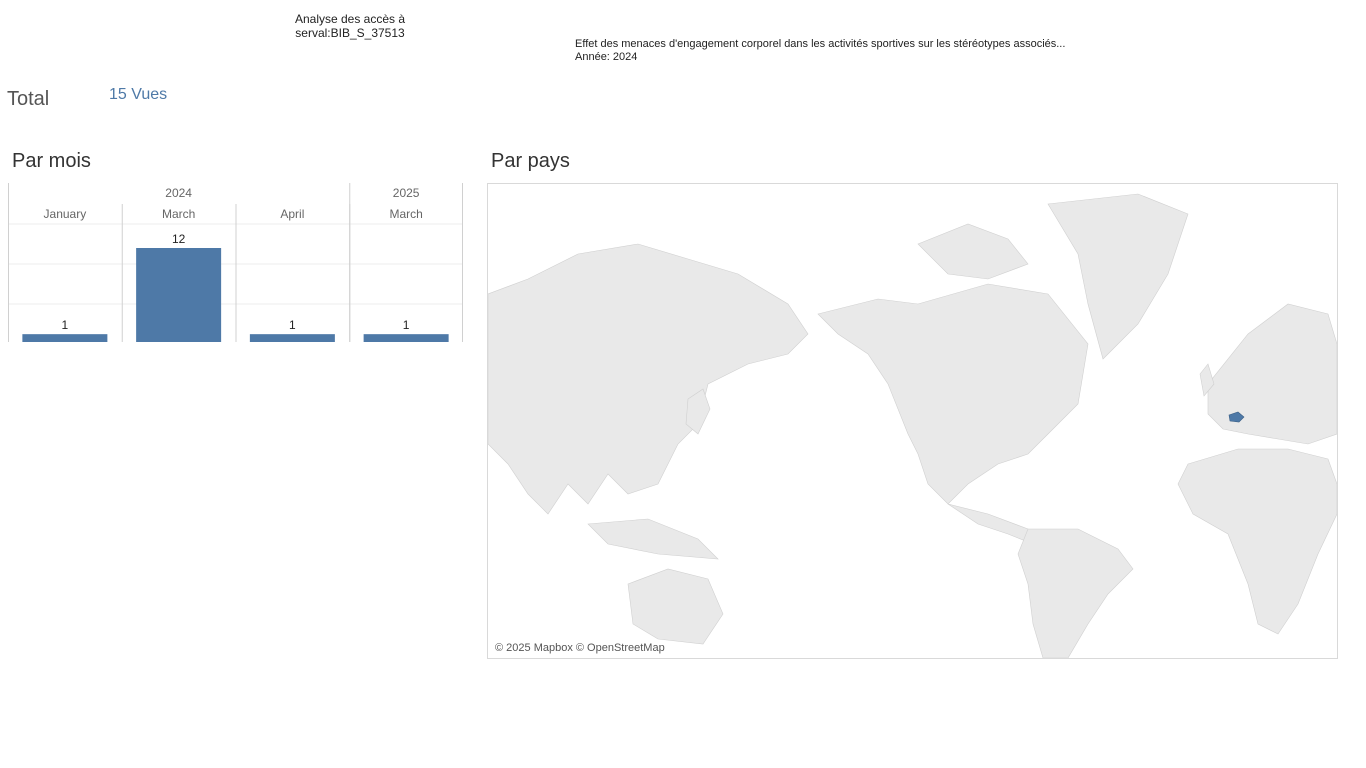  Describe the element at coordinates (51, 161) in the screenshot. I see `section-title-by-month: Par mois` at that location.